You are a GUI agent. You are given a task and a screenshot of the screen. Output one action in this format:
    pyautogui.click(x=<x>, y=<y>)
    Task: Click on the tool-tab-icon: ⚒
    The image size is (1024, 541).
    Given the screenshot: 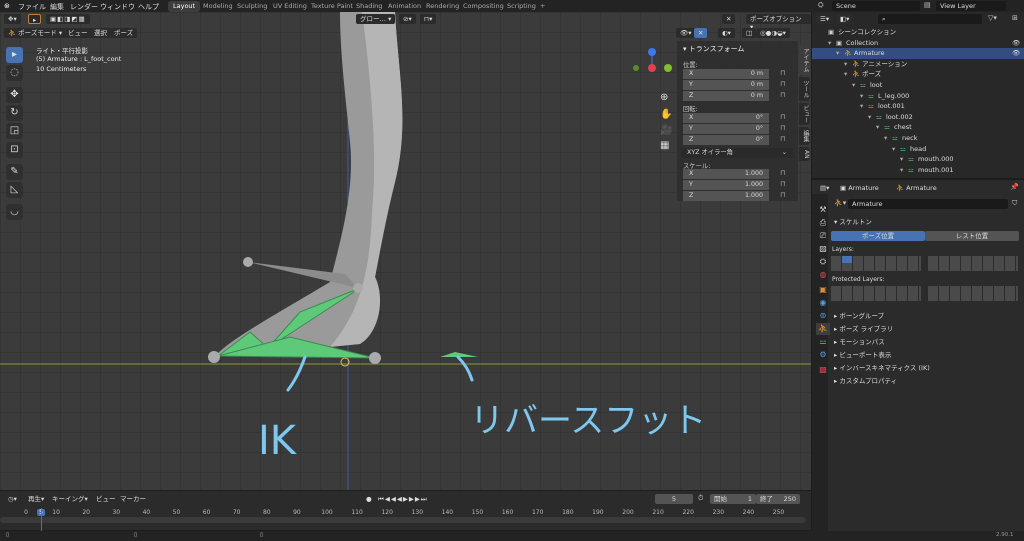 What is the action you would take?
    pyautogui.click(x=823, y=210)
    